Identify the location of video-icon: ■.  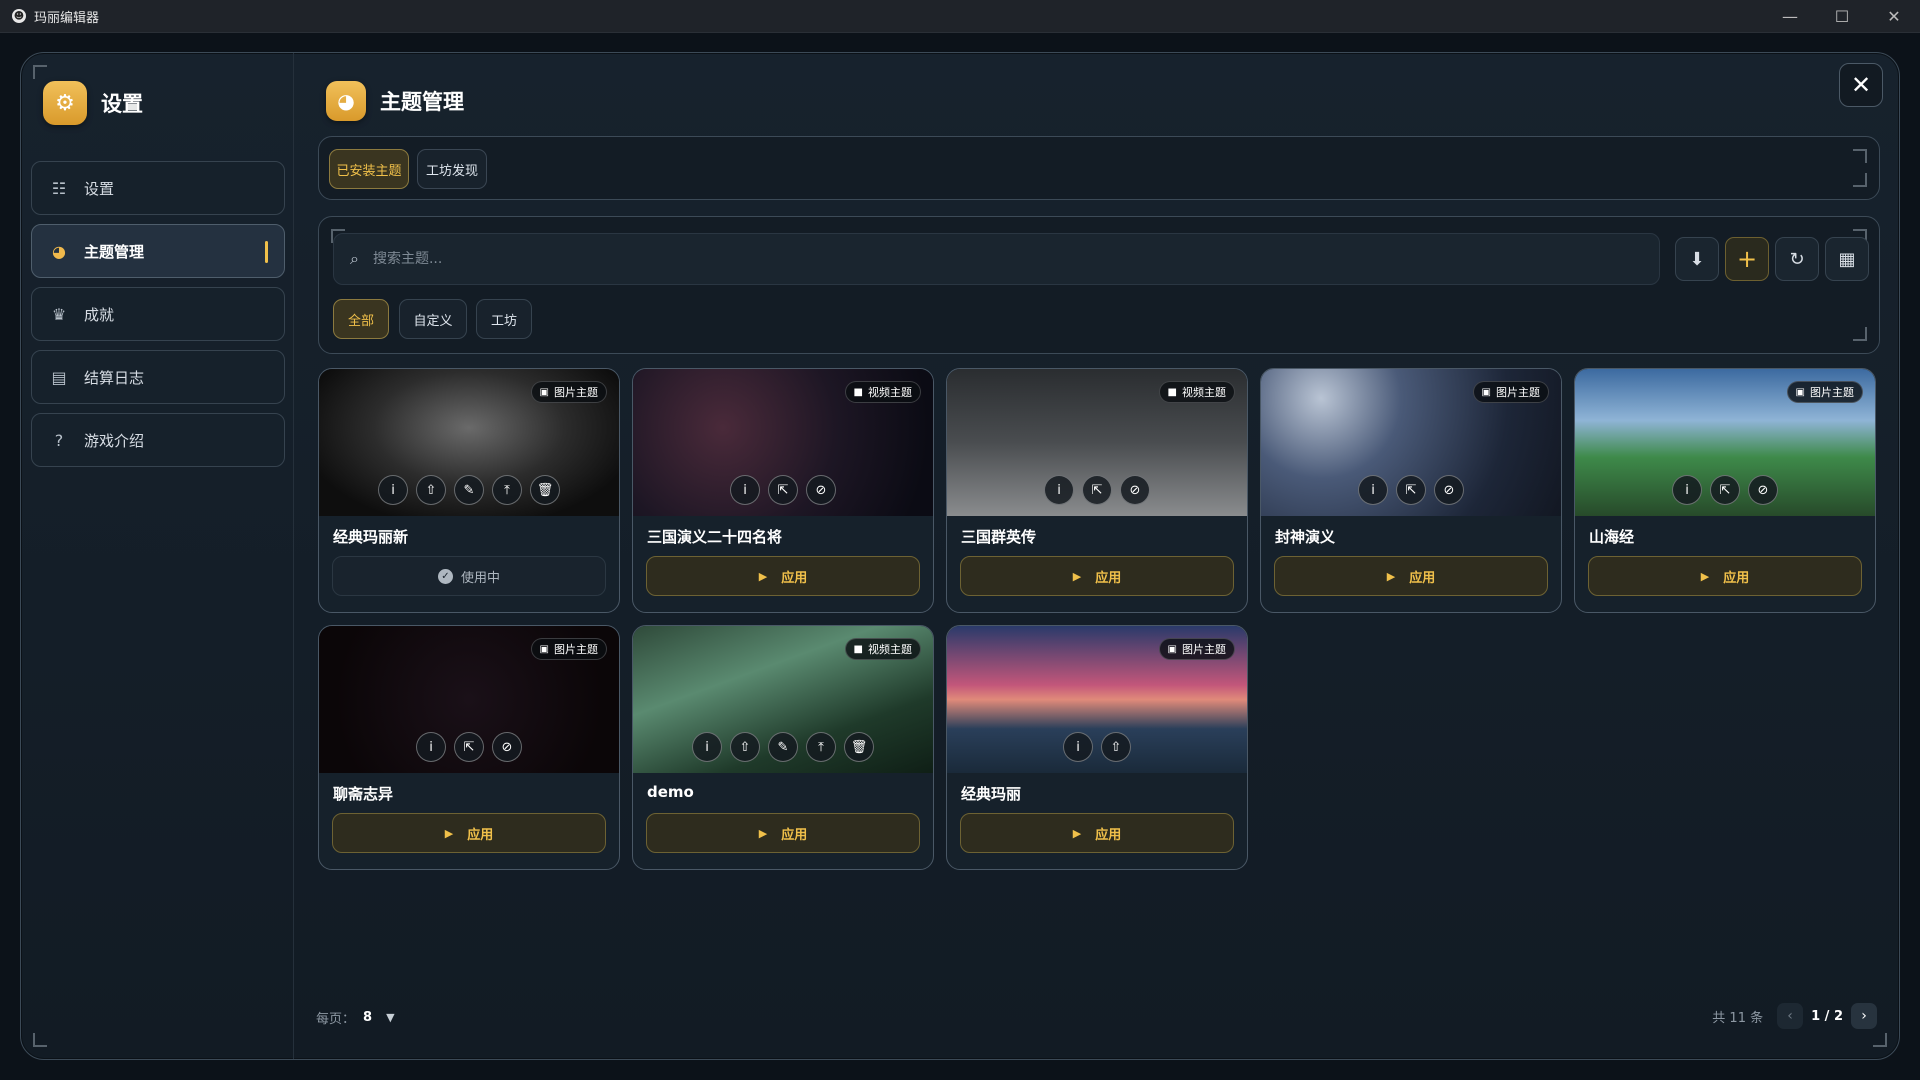
(858, 392).